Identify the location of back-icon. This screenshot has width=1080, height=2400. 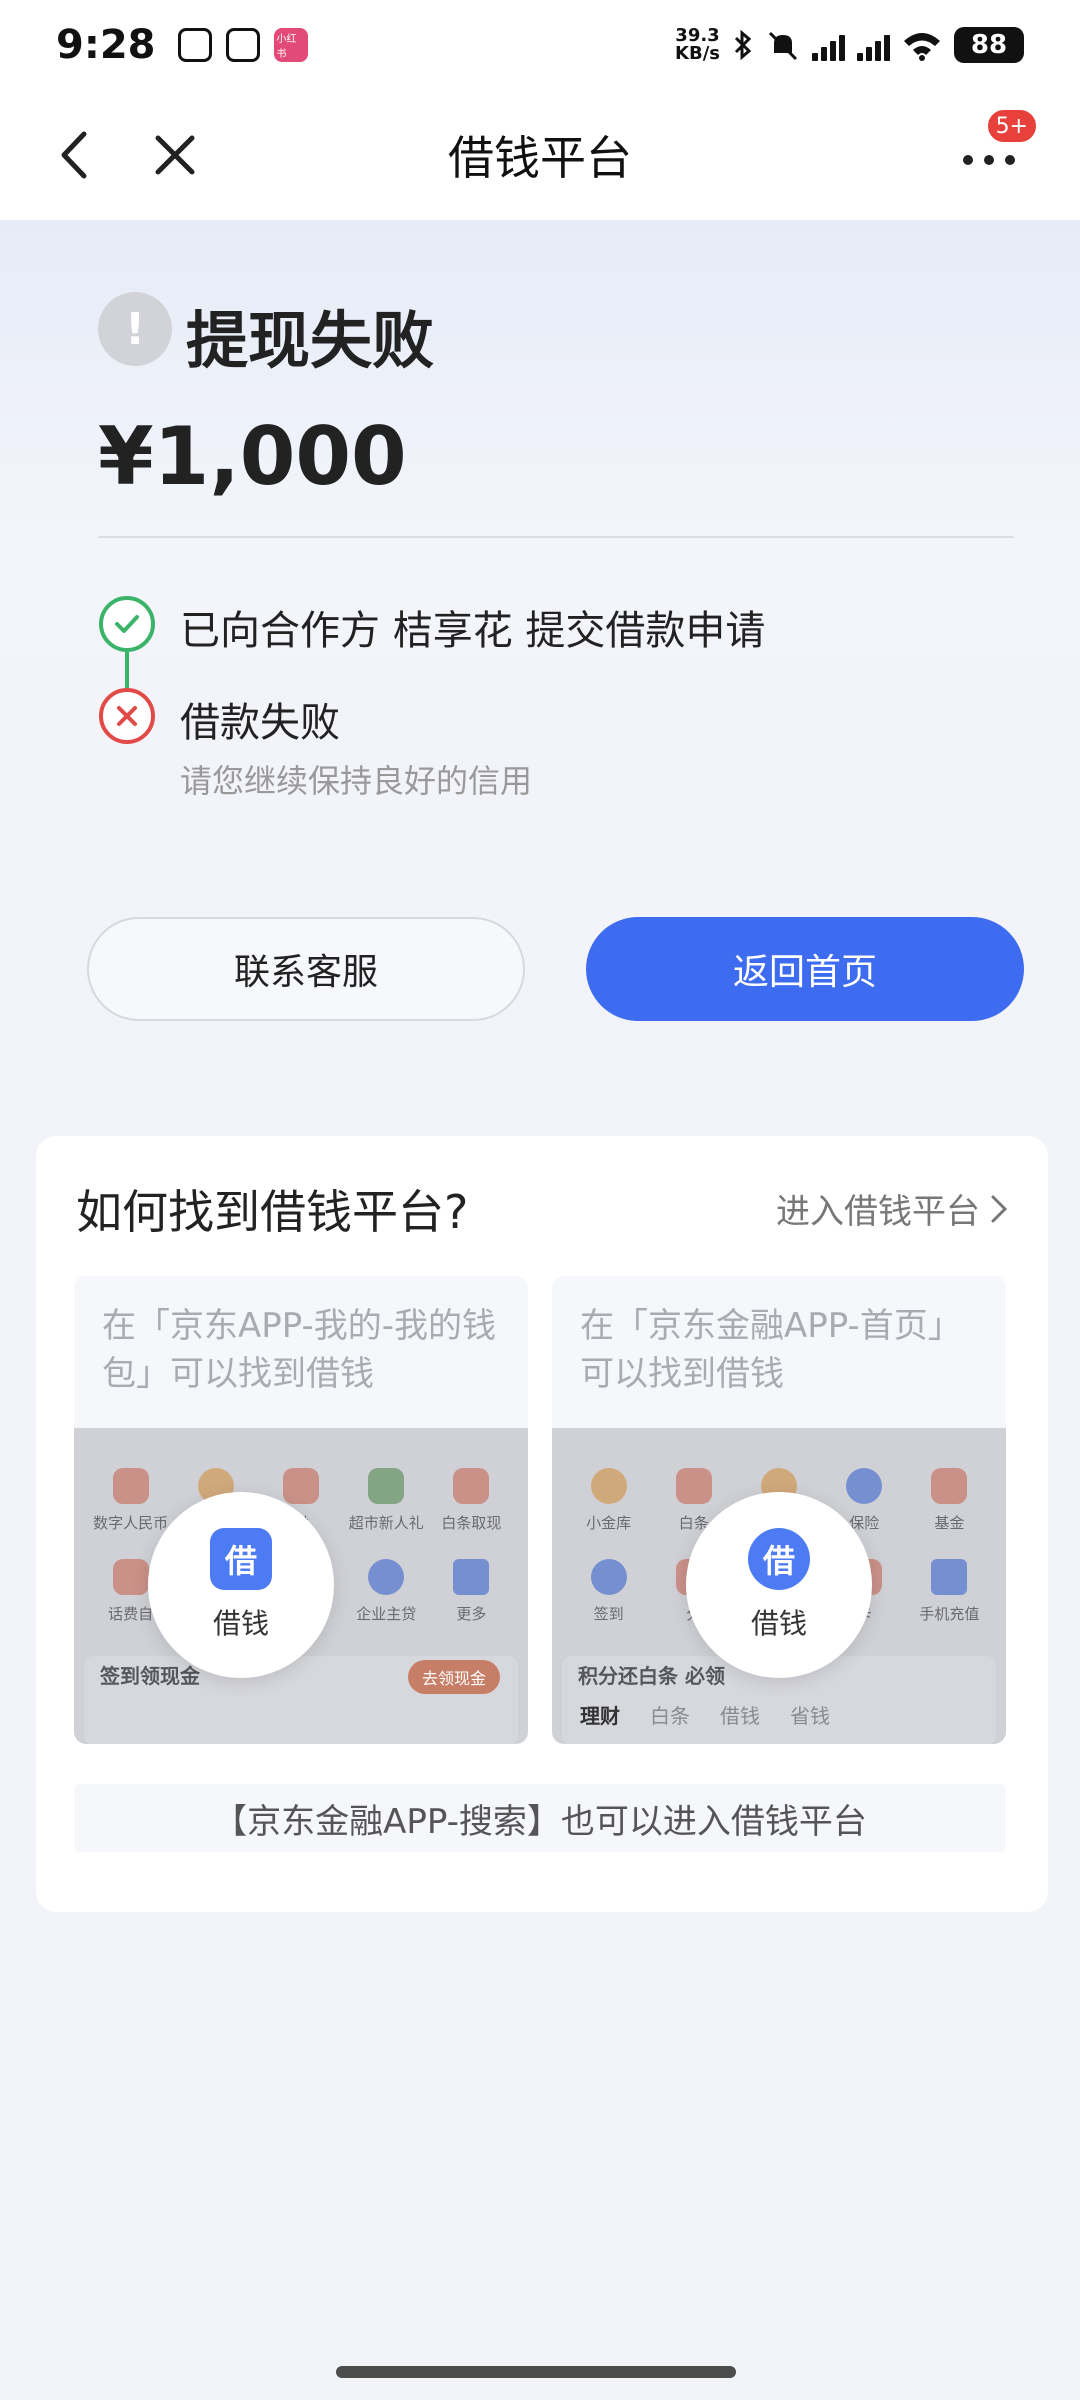
(75, 155).